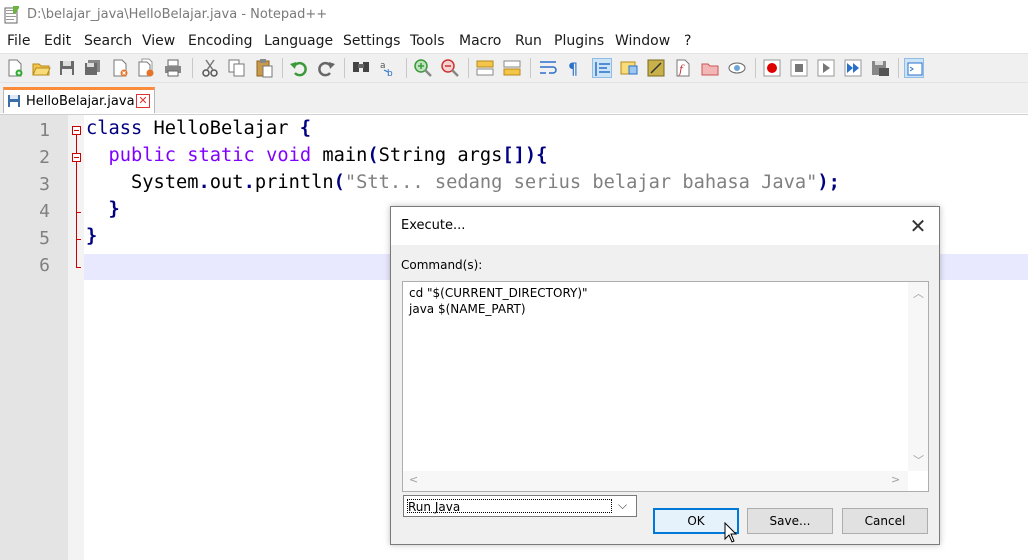  Describe the element at coordinates (326, 68) in the screenshot. I see `redo-icon` at that location.